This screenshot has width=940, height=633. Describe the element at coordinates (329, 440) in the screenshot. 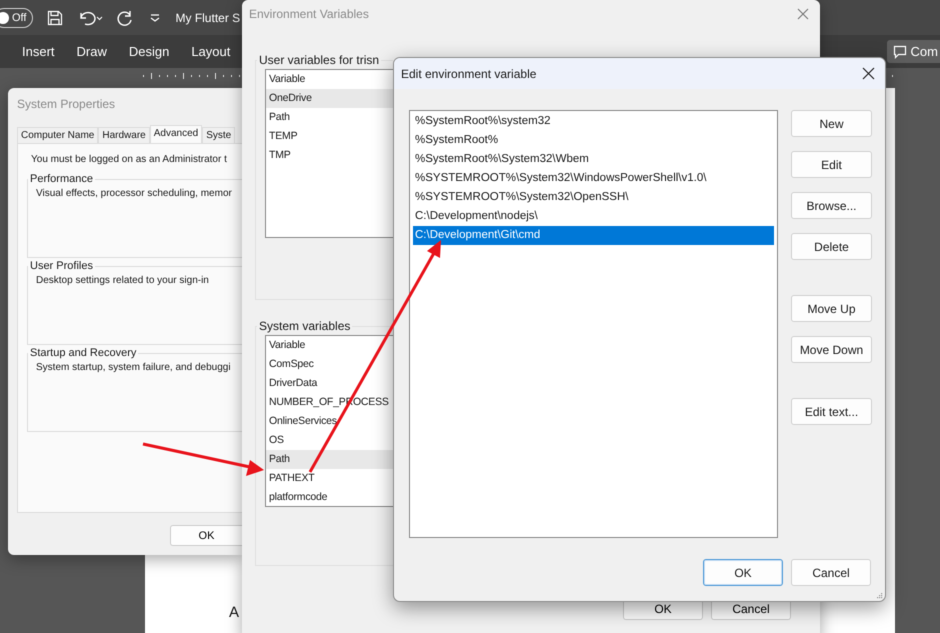

I see `variable-row: OS` at that location.